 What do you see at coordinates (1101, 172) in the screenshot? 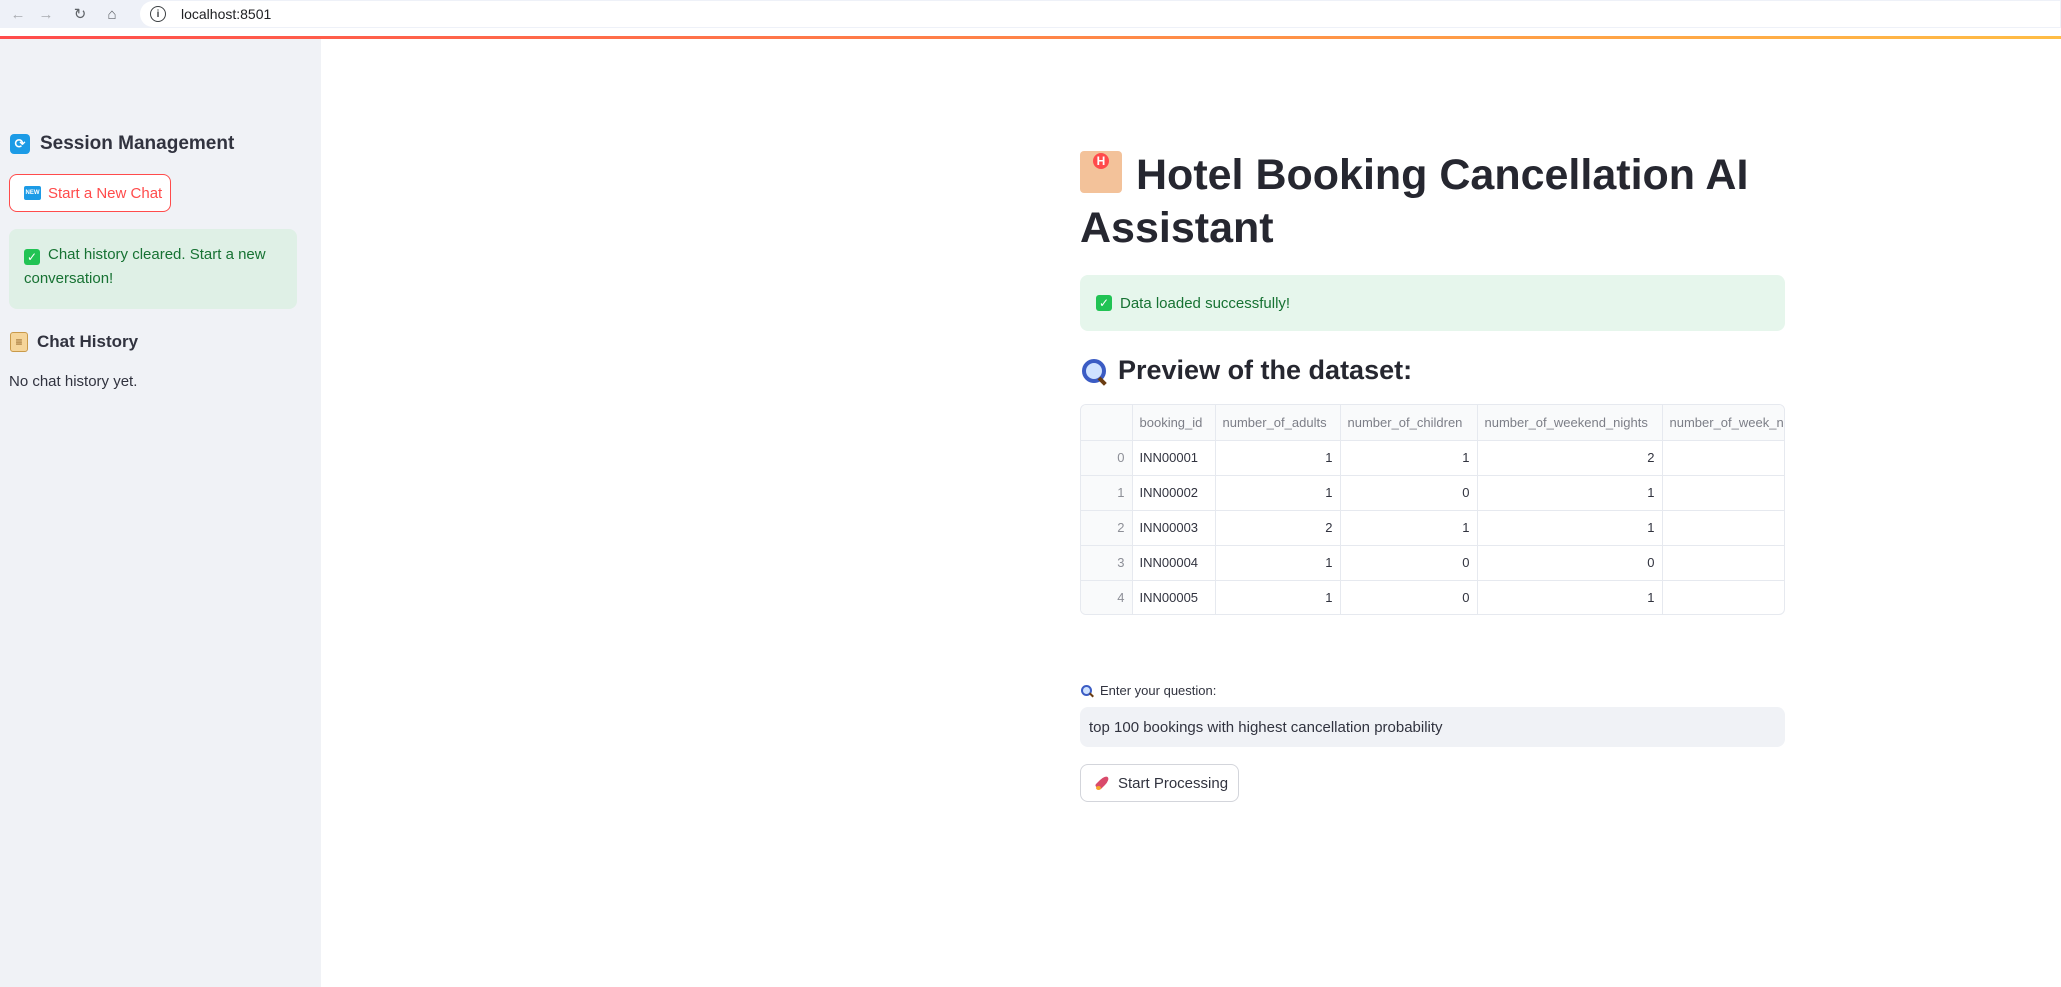
I see `hotel-icon` at bounding box center [1101, 172].